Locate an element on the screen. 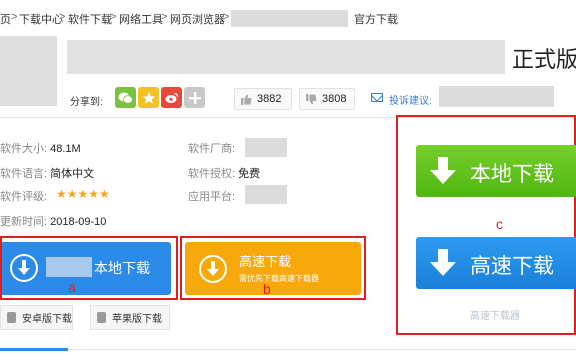 The image size is (576, 356). android-download-button: 安卓版下载 is located at coordinates (36, 317).